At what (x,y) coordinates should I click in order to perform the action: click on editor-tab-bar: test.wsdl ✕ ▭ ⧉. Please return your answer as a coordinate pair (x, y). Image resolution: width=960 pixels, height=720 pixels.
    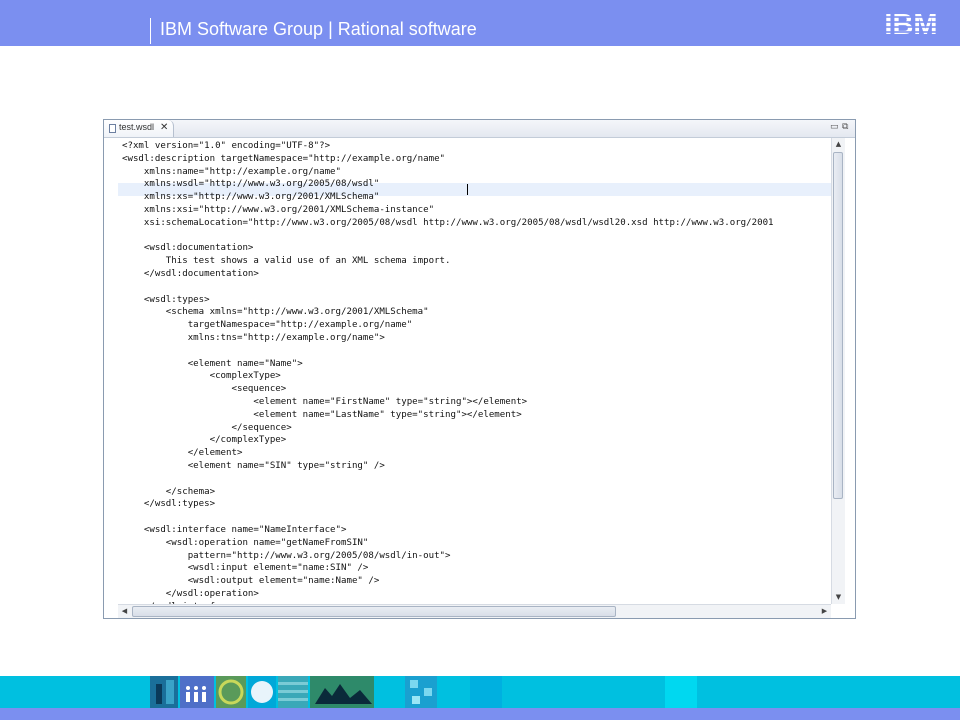
    Looking at the image, I should click on (479, 129).